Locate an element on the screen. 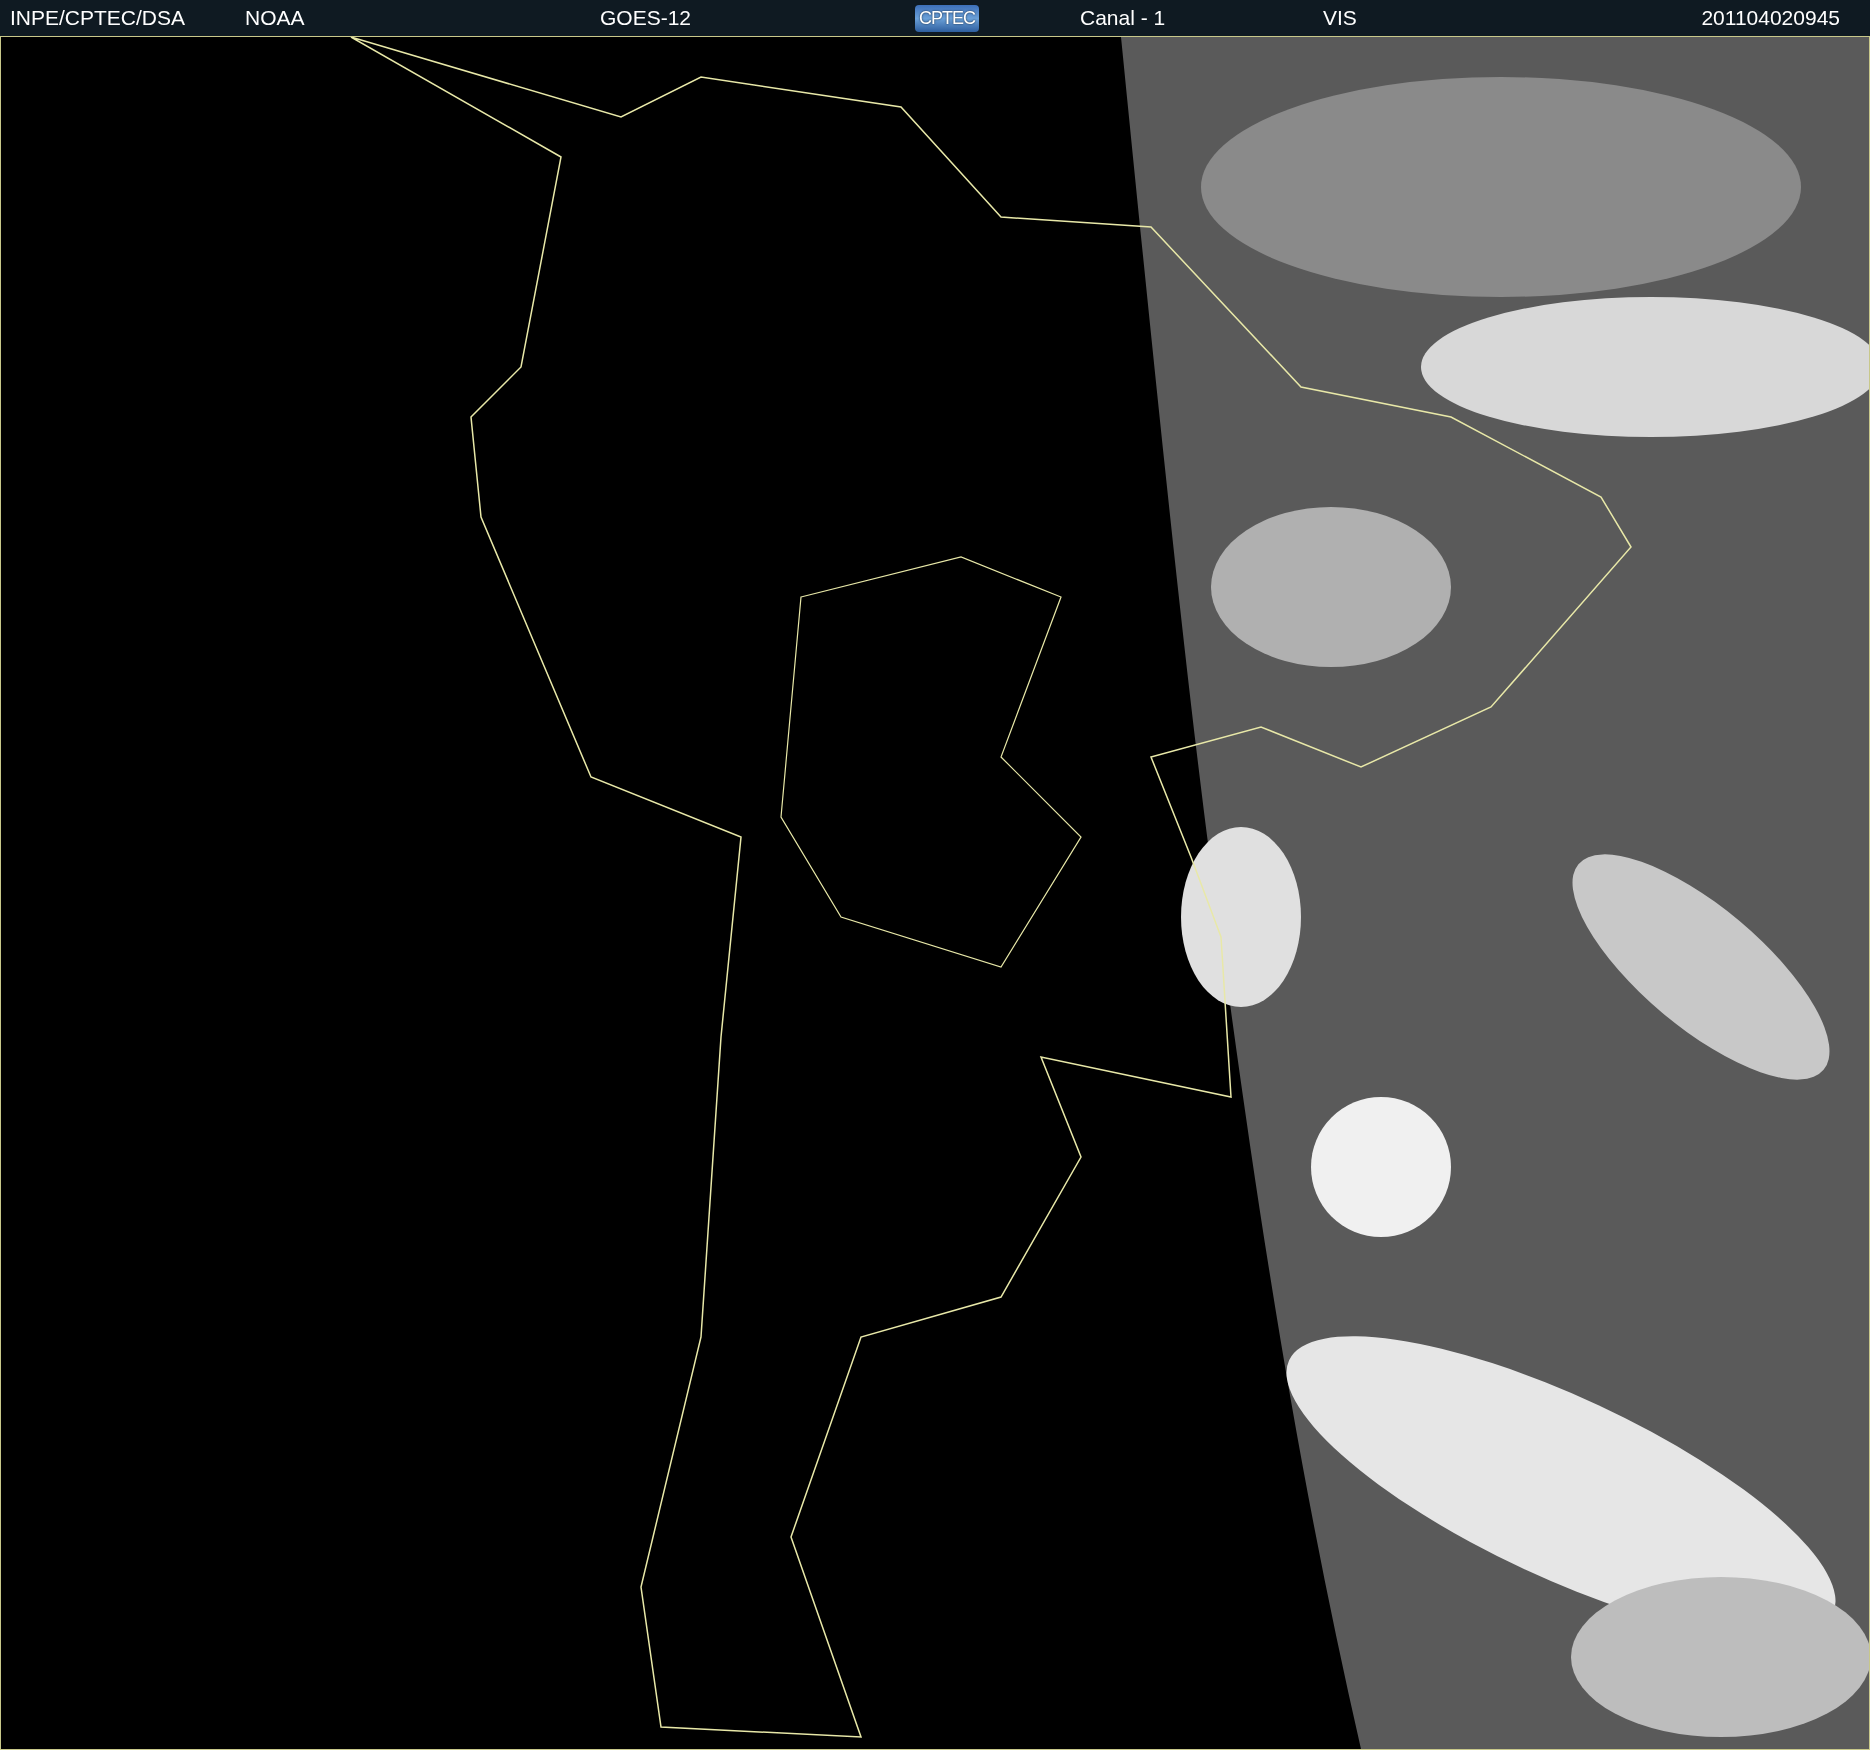 The height and width of the screenshot is (1750, 1870). header-label: 201104020945 is located at coordinates (1770, 18).